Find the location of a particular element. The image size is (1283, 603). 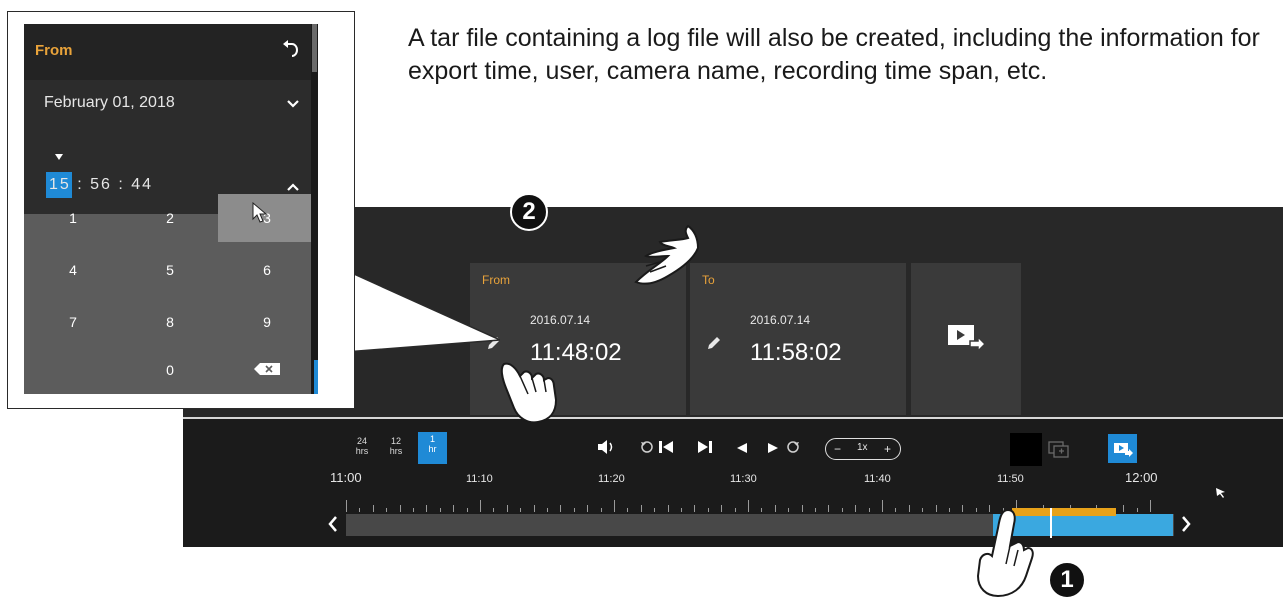

chevron-down-icon is located at coordinates (293, 105).